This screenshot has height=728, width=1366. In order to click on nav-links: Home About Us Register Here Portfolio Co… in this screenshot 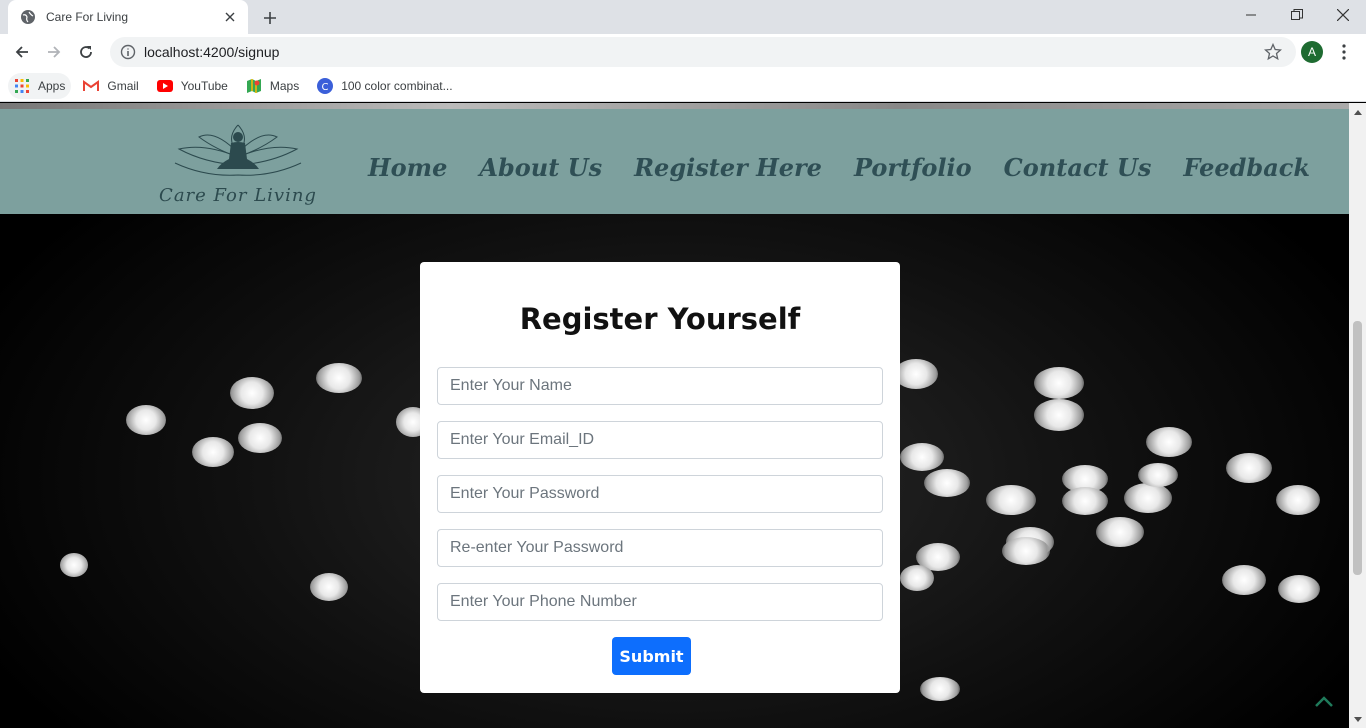, I will do `click(855, 167)`.